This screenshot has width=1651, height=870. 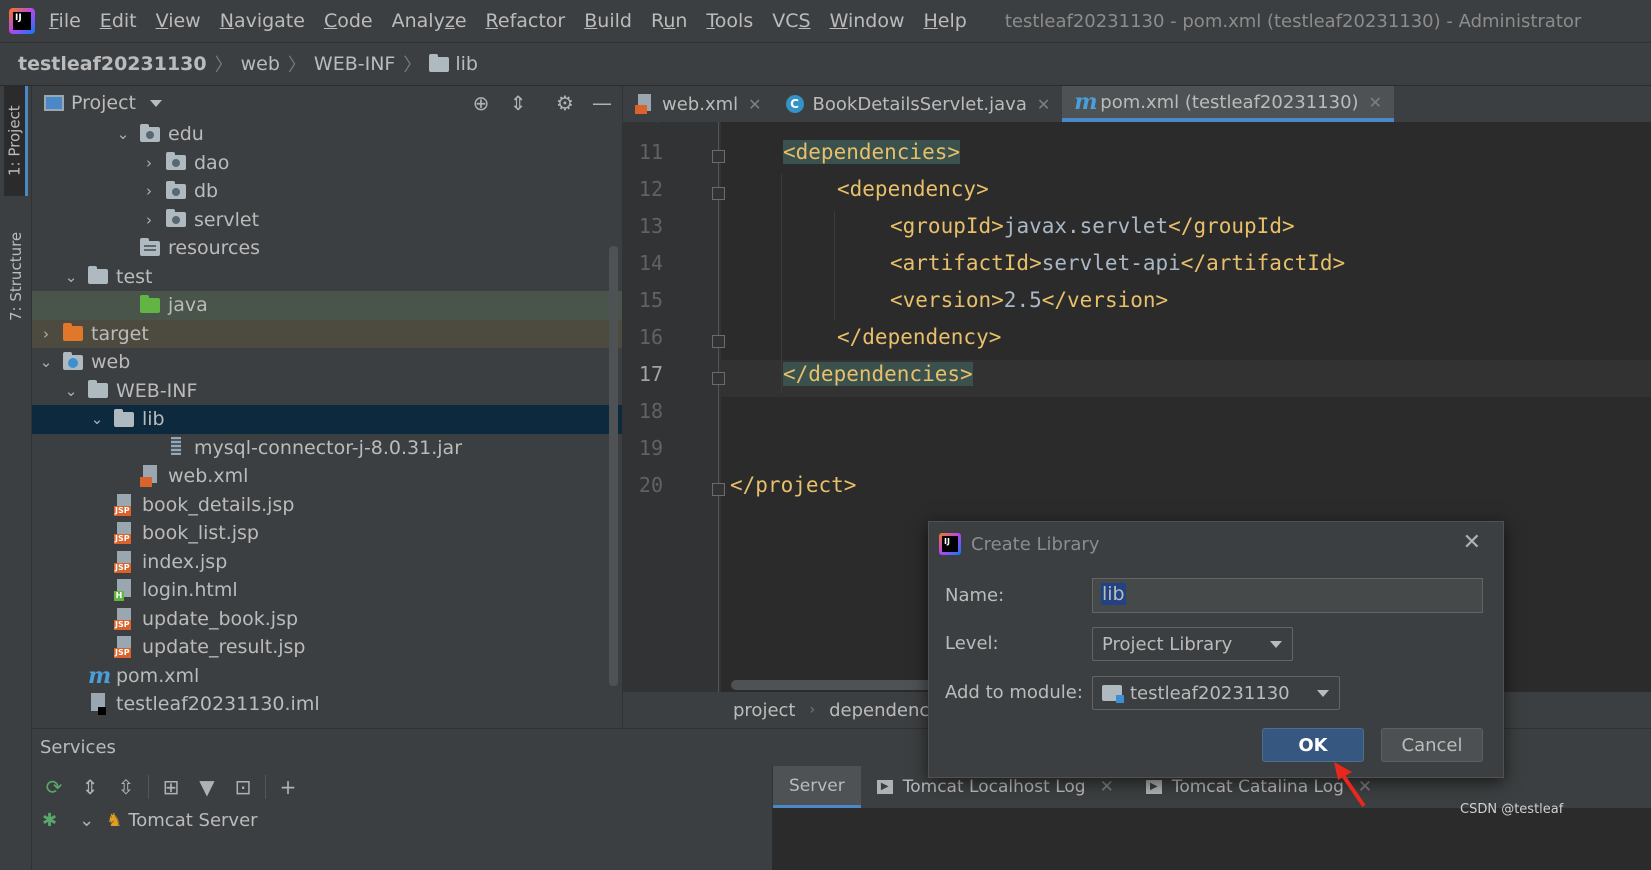 I want to click on tool-tab-structure: 7: Structure, so click(x=16, y=276).